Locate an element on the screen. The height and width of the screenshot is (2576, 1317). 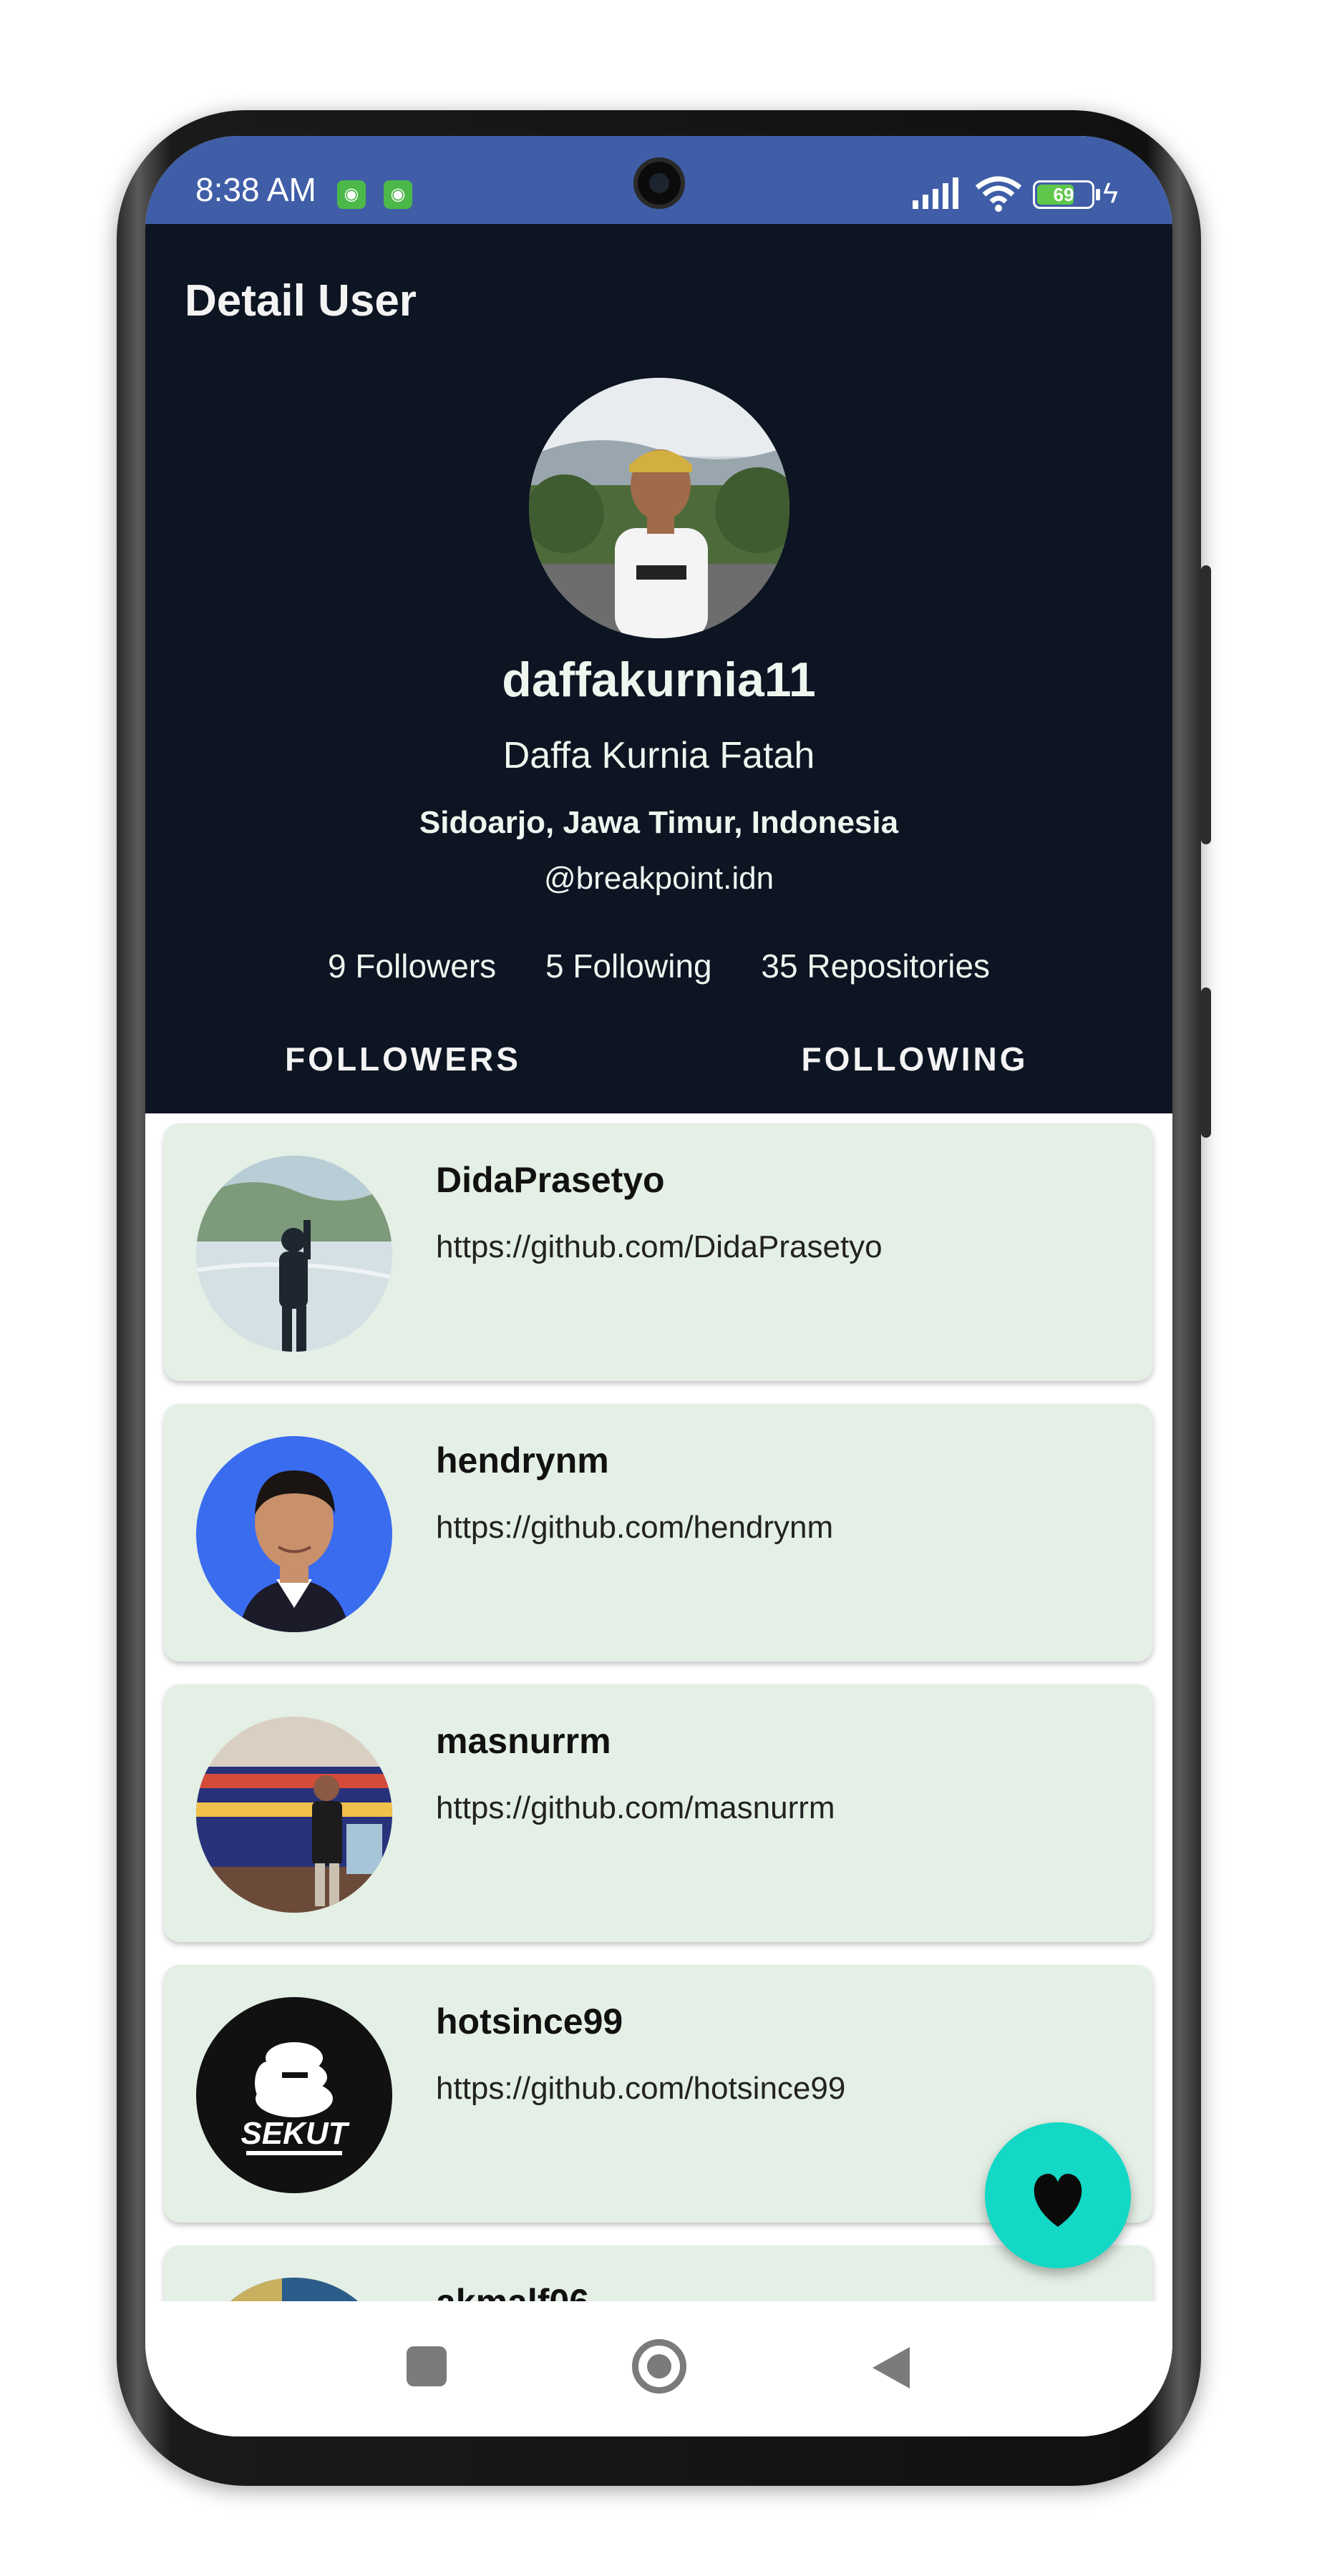
user-url: https://github.com/DidaPrasetyo is located at coordinates (659, 1247).